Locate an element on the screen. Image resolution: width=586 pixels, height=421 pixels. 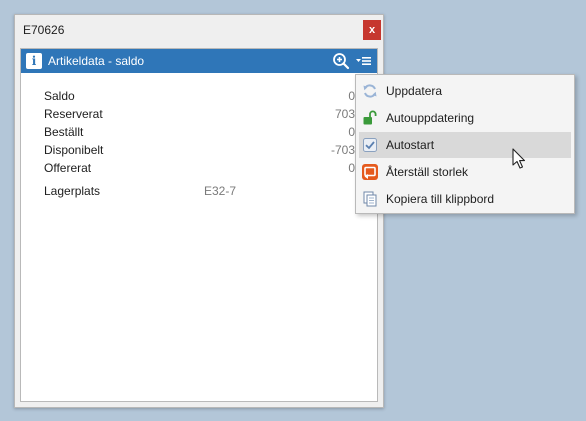
menu-item-uppdatera: Uppdatera is located at coordinates (465, 91).